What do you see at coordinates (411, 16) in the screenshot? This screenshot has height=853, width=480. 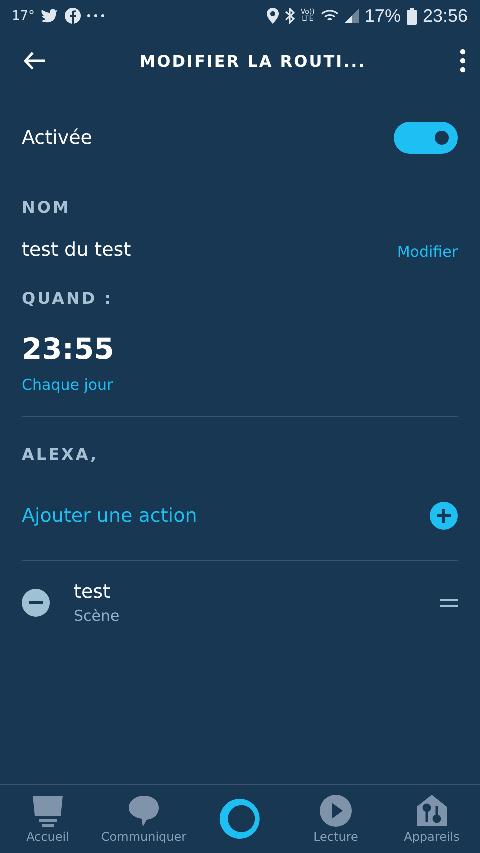 I see `battery-icon` at bounding box center [411, 16].